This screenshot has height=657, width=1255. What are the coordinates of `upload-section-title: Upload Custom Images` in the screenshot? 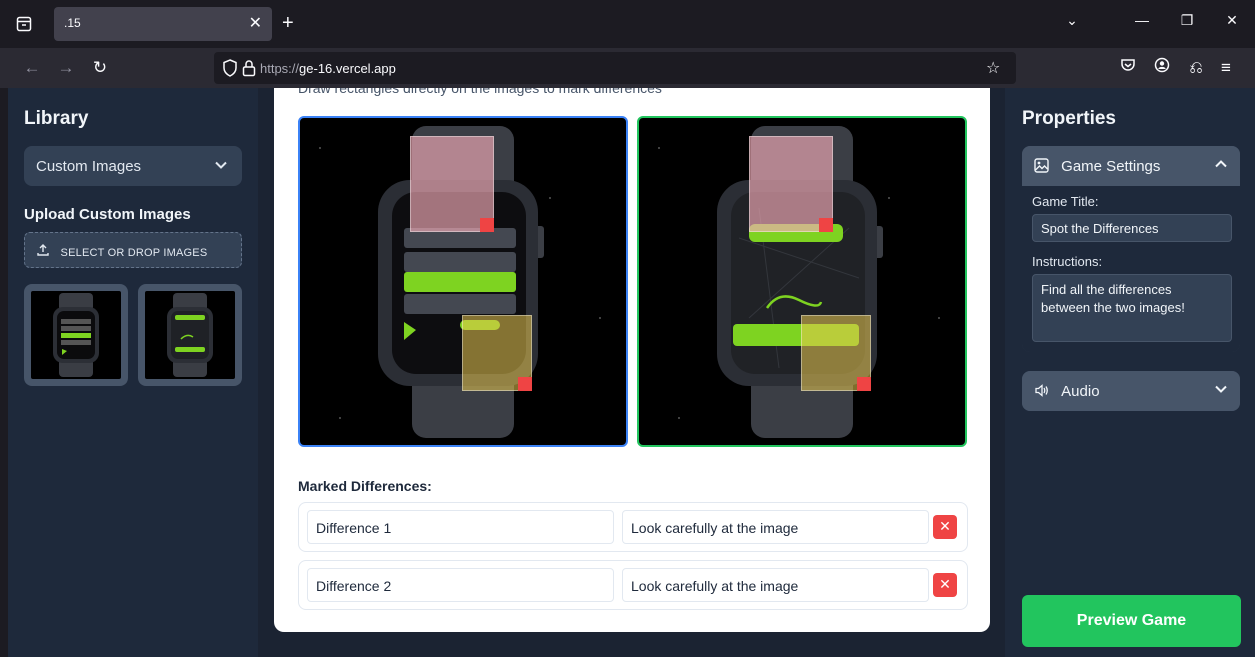 It's located at (107, 214).